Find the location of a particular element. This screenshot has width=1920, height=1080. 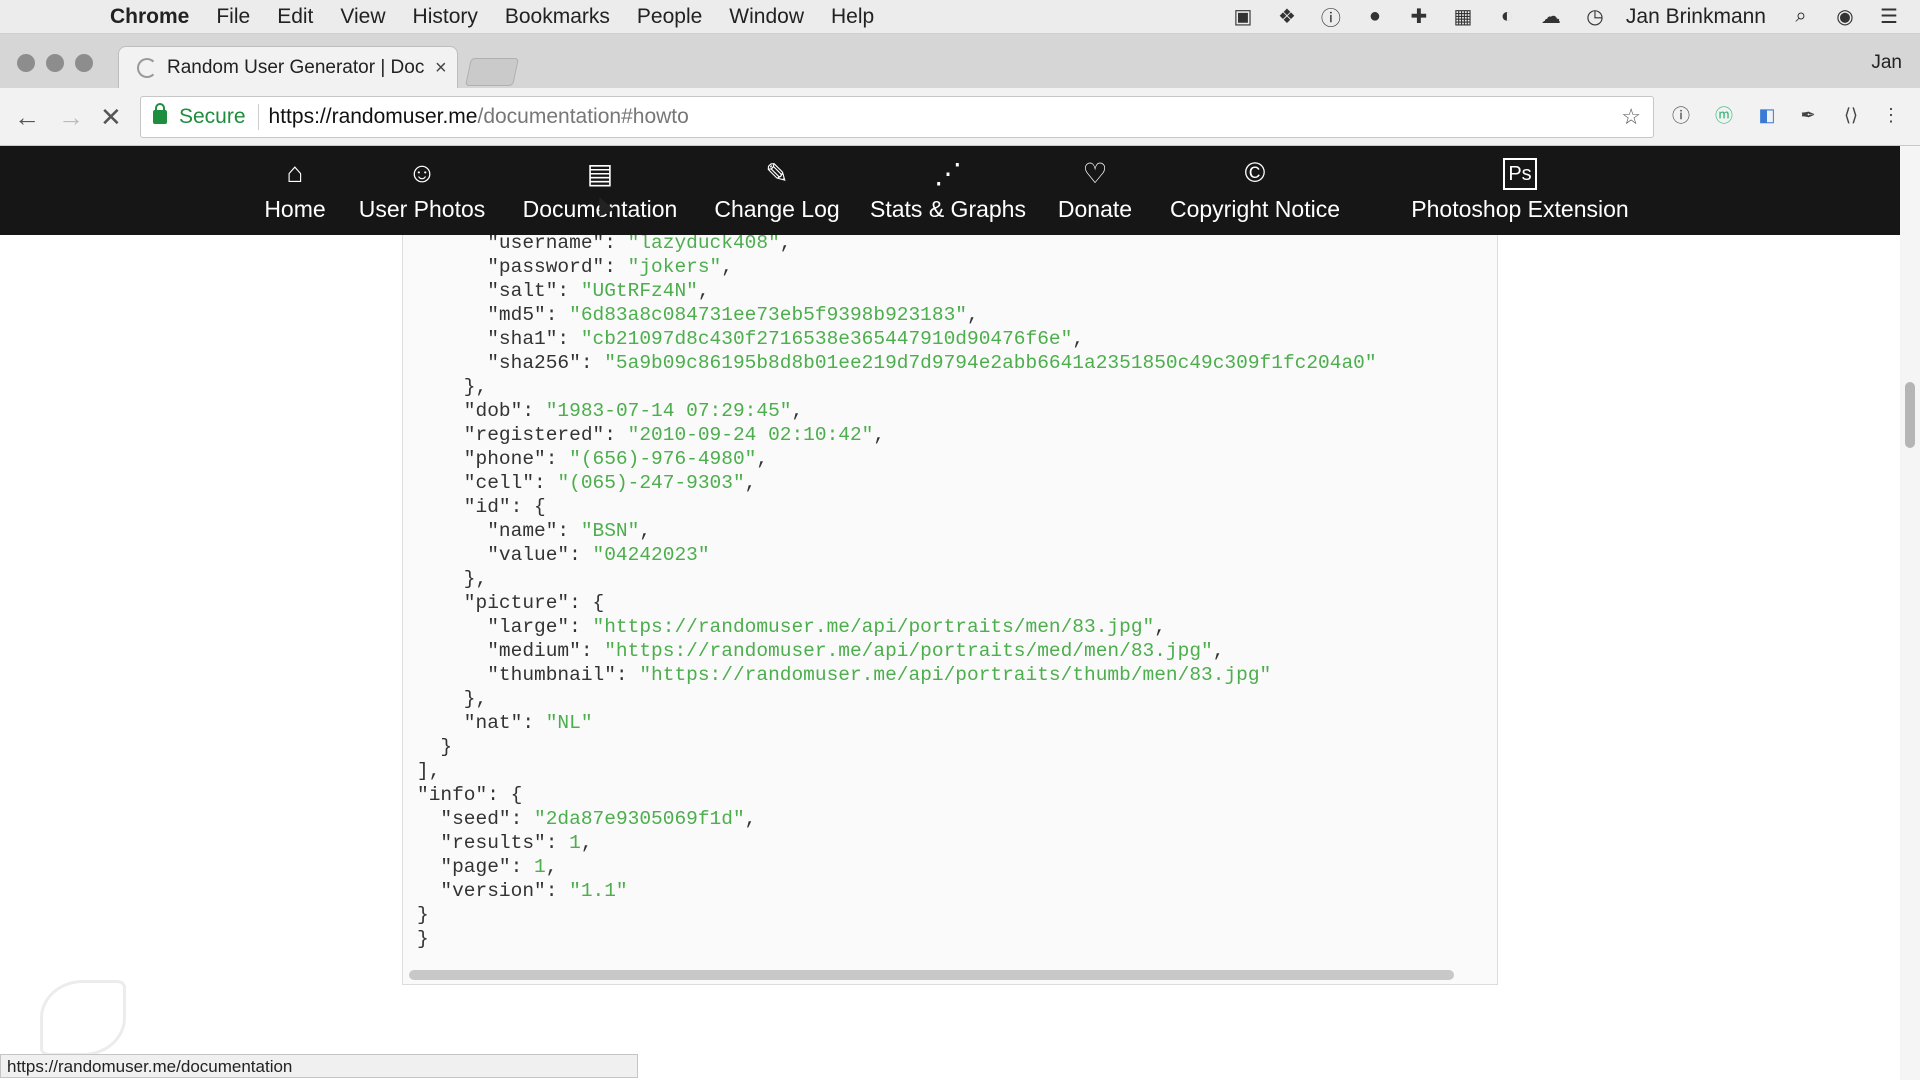

menu-view: View is located at coordinates (362, 17).